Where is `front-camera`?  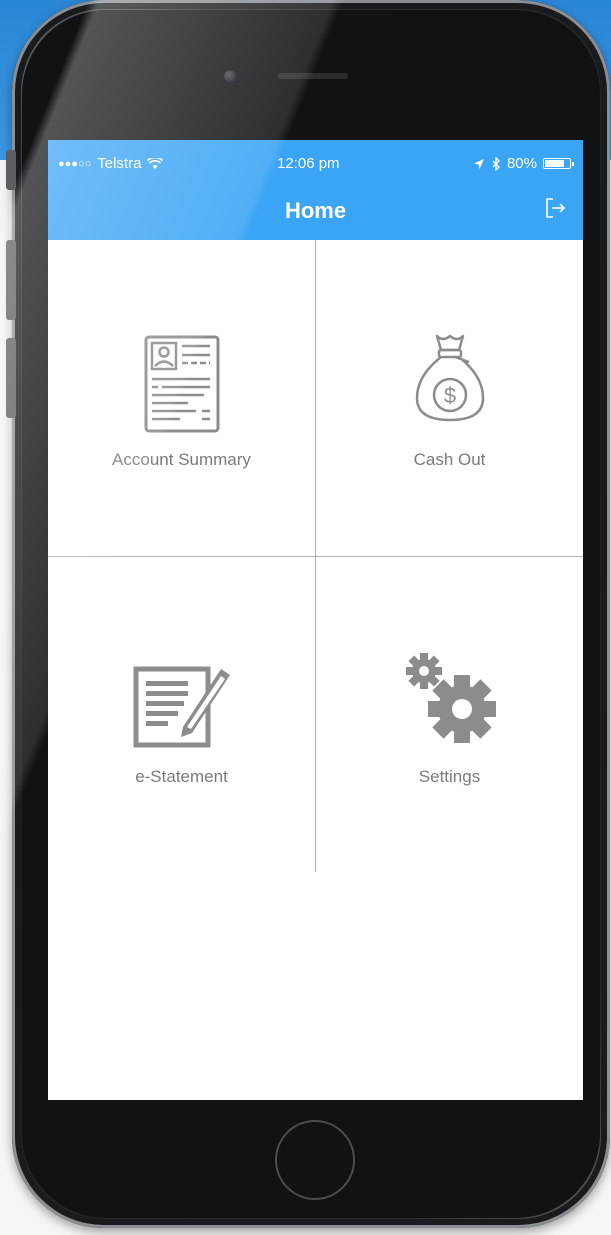
front-camera is located at coordinates (230, 76).